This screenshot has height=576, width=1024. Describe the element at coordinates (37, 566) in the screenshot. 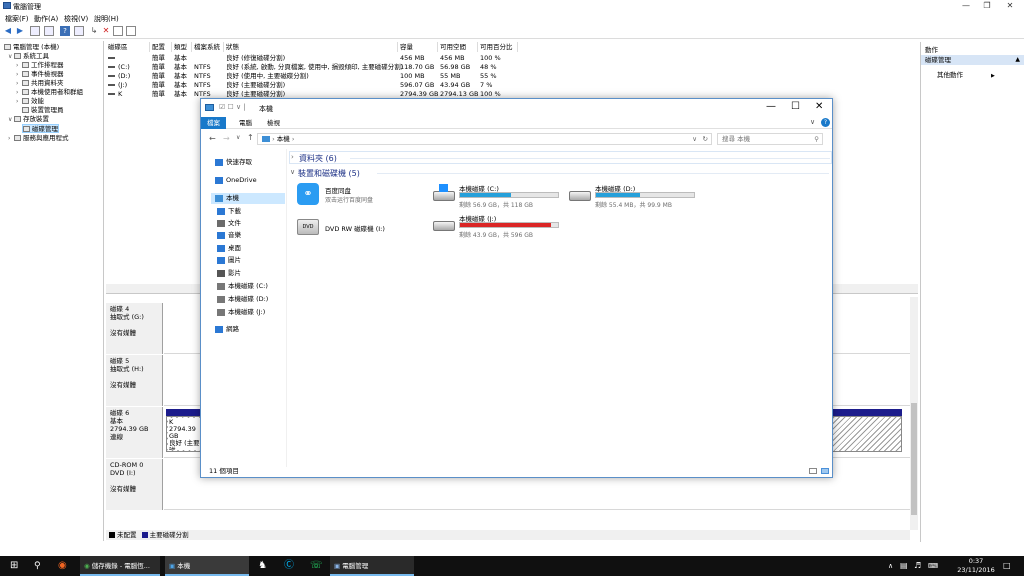

I see `search-icon: ⚲` at that location.